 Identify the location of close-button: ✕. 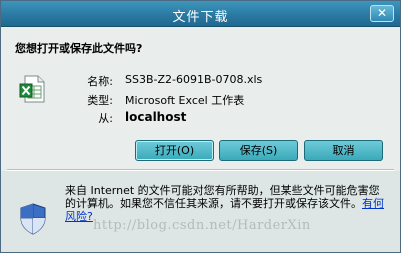
(382, 13).